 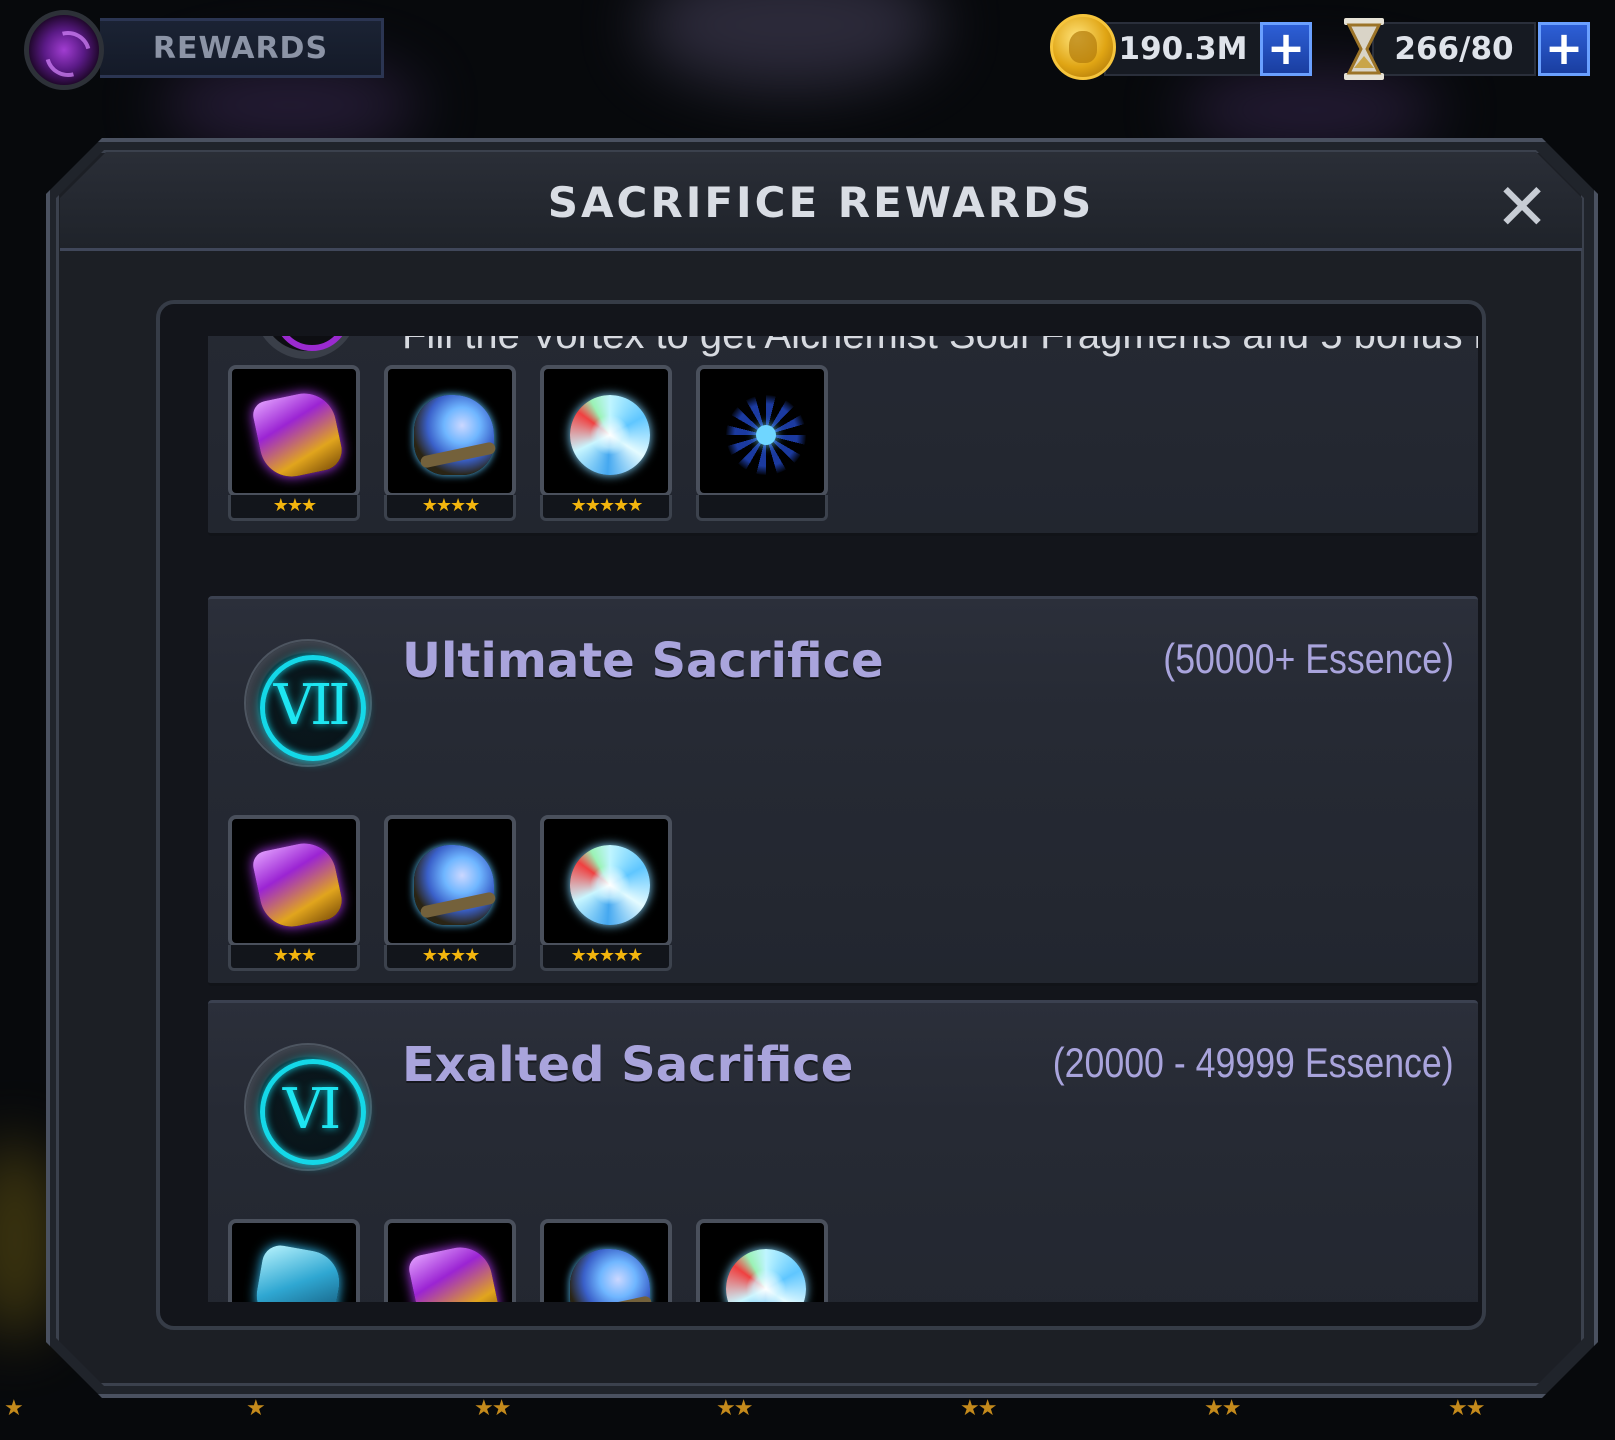 What do you see at coordinates (1286, 49) in the screenshot?
I see `add-gold-button: +` at bounding box center [1286, 49].